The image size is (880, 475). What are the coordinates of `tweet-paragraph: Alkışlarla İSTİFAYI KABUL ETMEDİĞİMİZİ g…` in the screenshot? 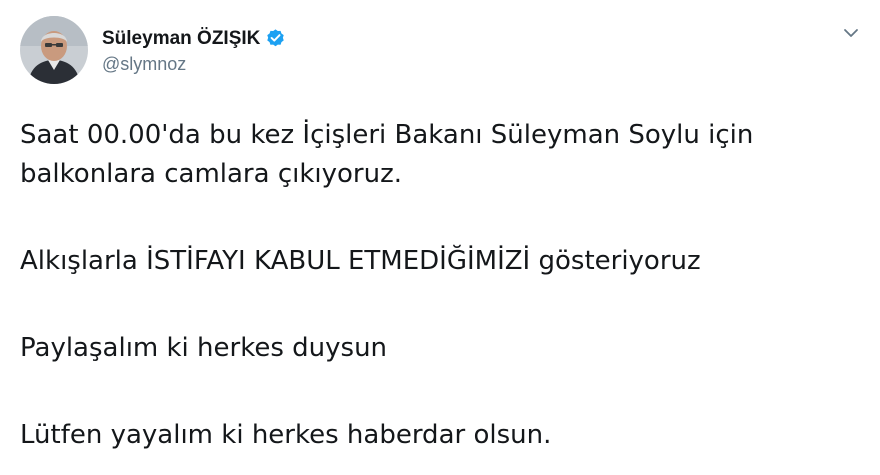 It's located at (360, 261).